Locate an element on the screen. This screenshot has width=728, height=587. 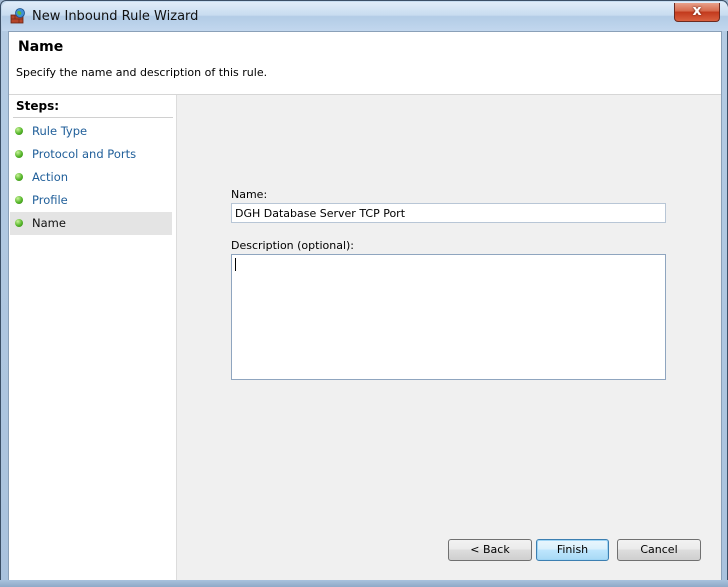
step-label: Protocol and Ports is located at coordinates (84, 154).